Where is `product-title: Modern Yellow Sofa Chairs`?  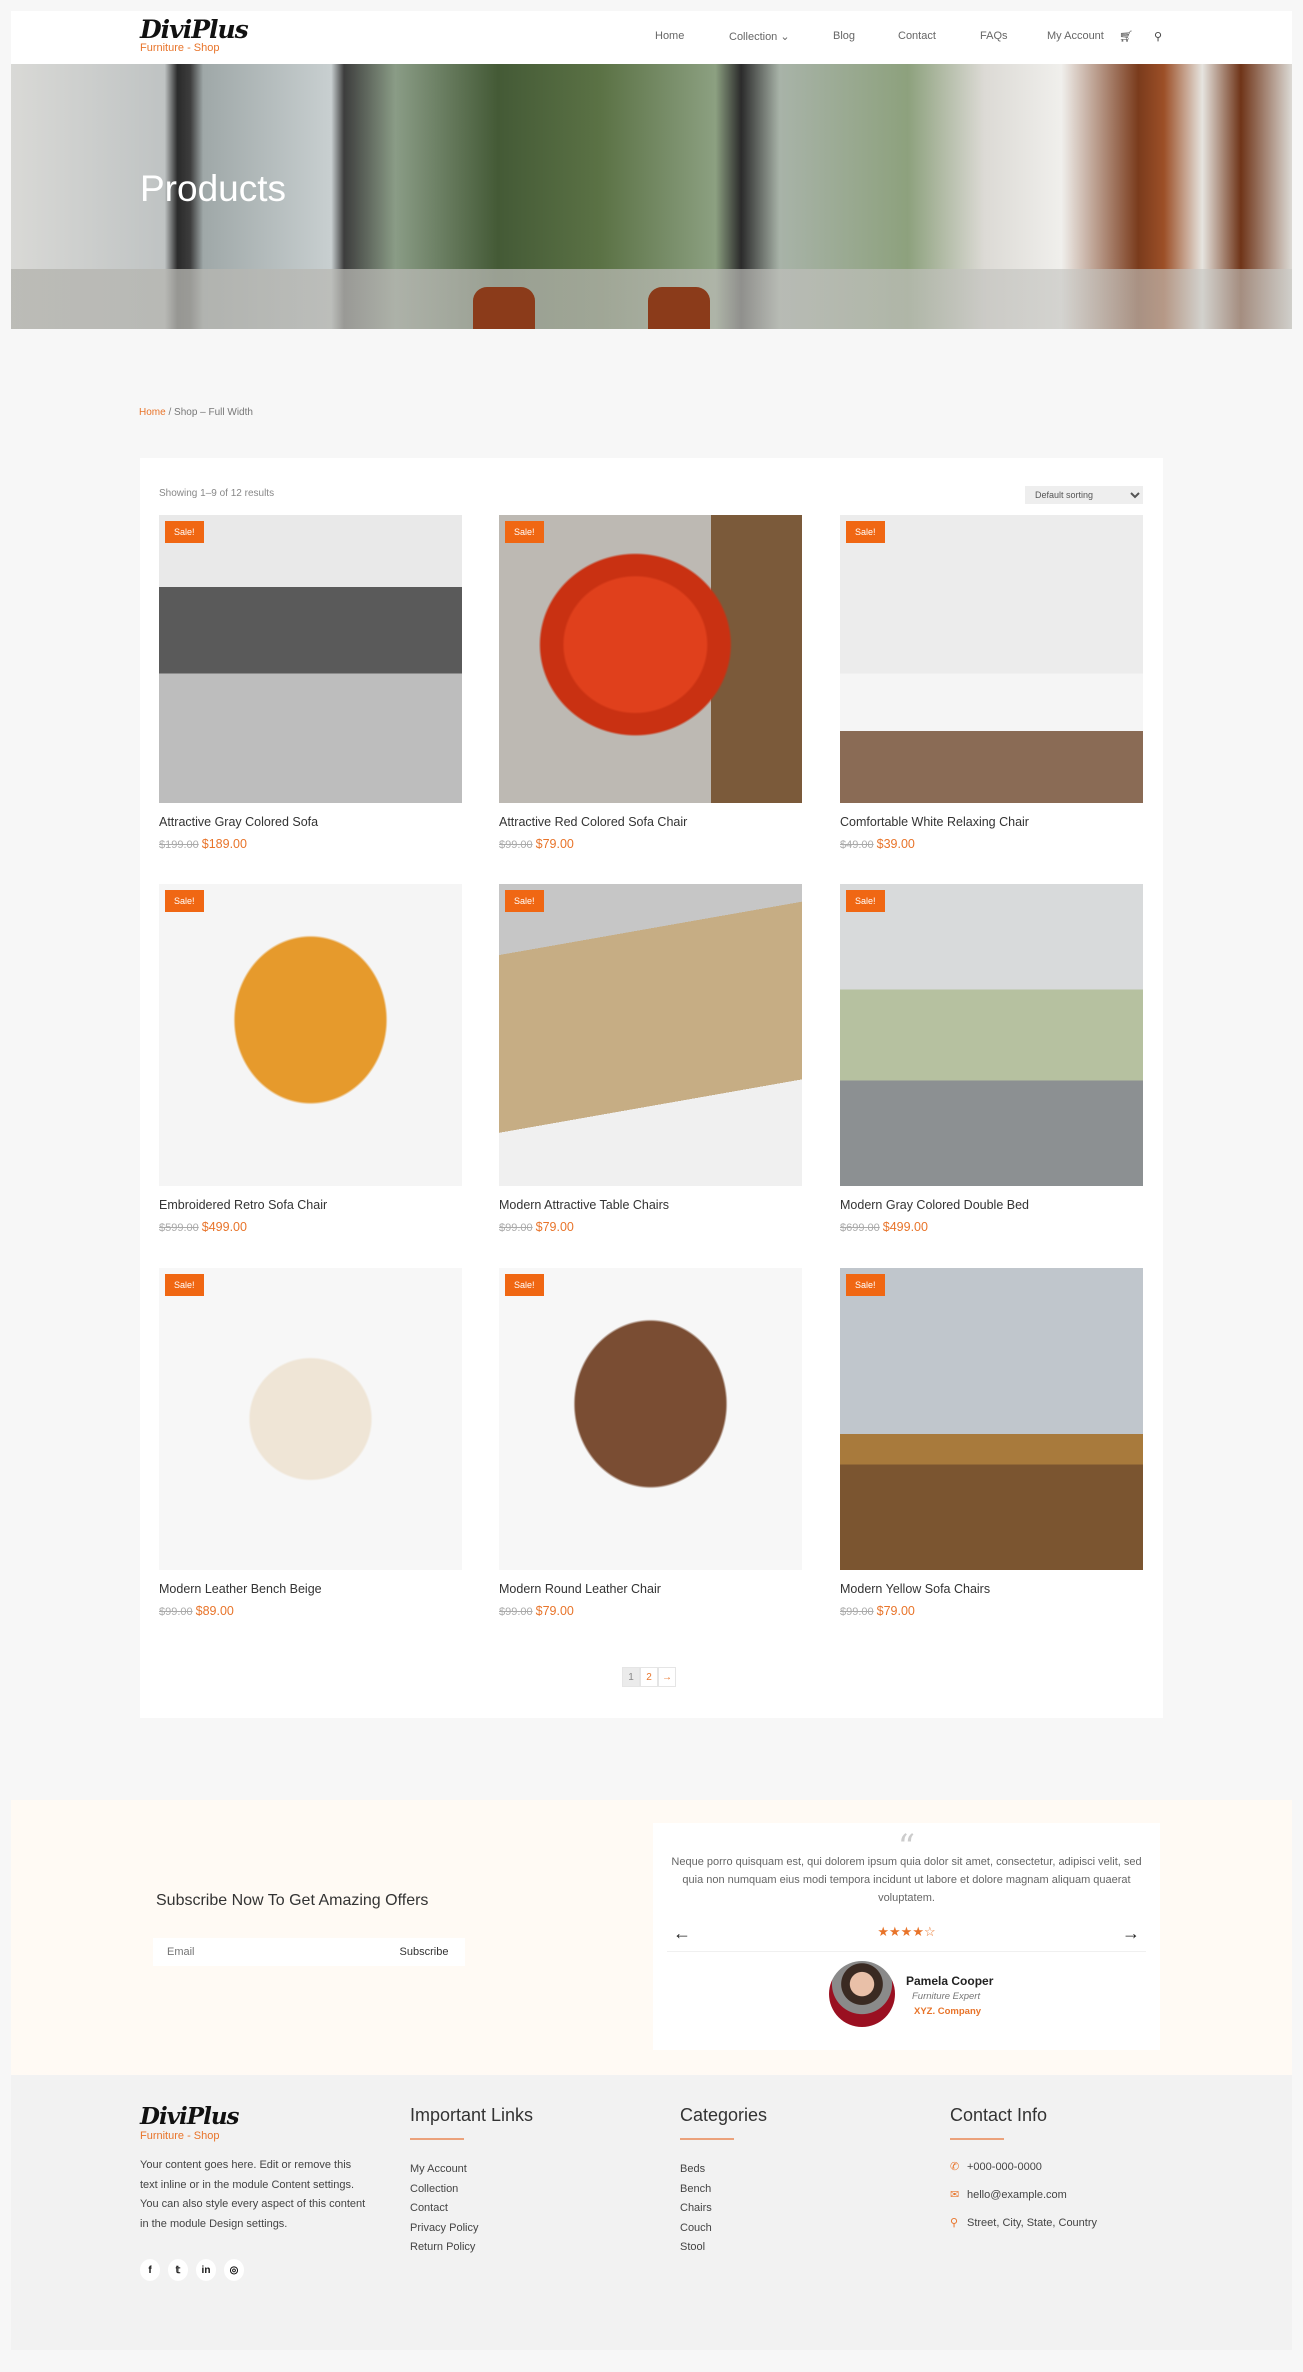
product-title: Modern Yellow Sofa Chairs is located at coordinates (991, 1589).